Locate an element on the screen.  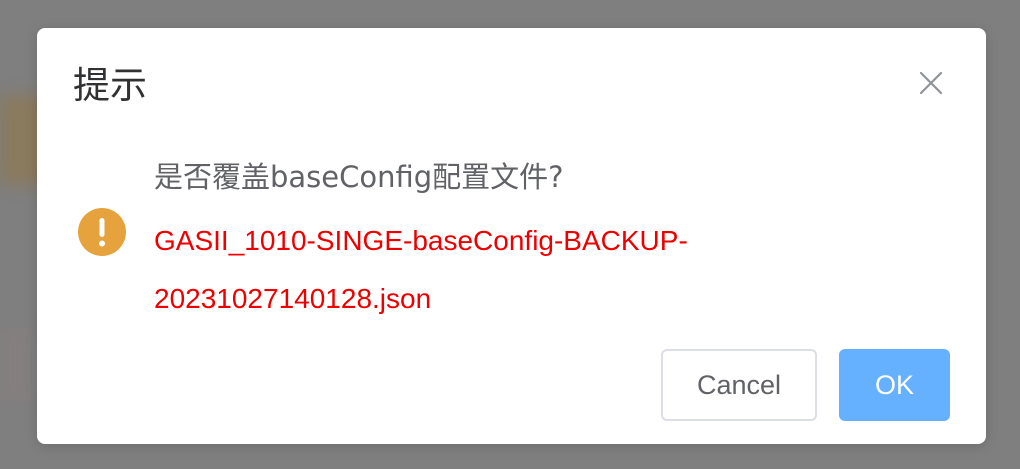
message-question: 是否覆盖baseConfig配置文件? is located at coordinates (359, 177).